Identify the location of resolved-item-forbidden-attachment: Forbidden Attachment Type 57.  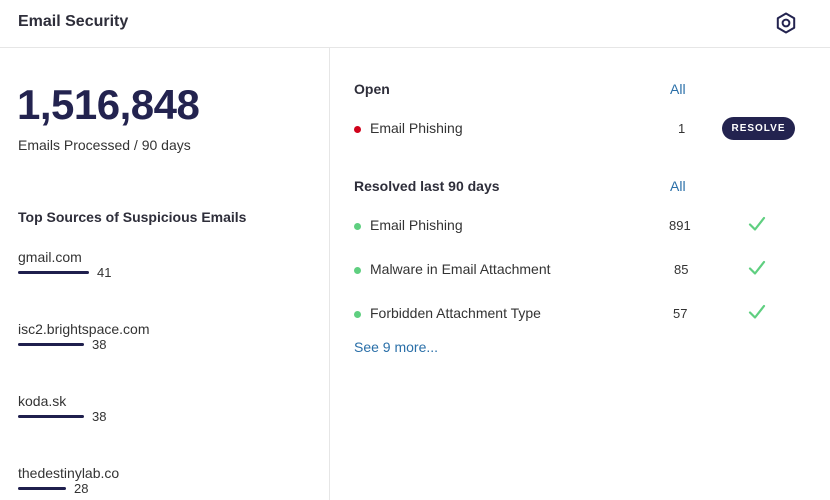
(584, 314).